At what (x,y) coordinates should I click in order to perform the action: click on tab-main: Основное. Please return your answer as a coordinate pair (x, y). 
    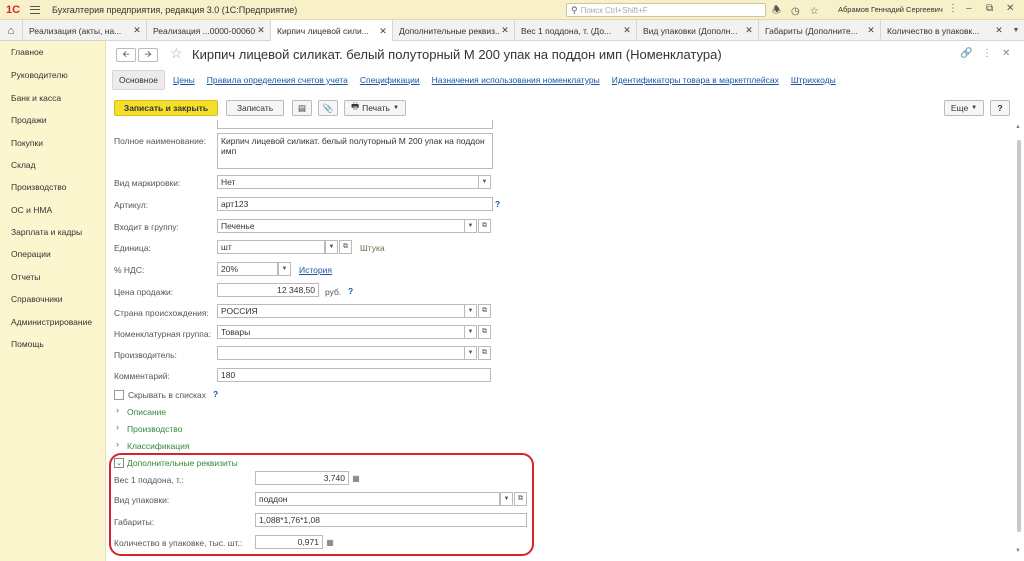
    Looking at the image, I should click on (138, 80).